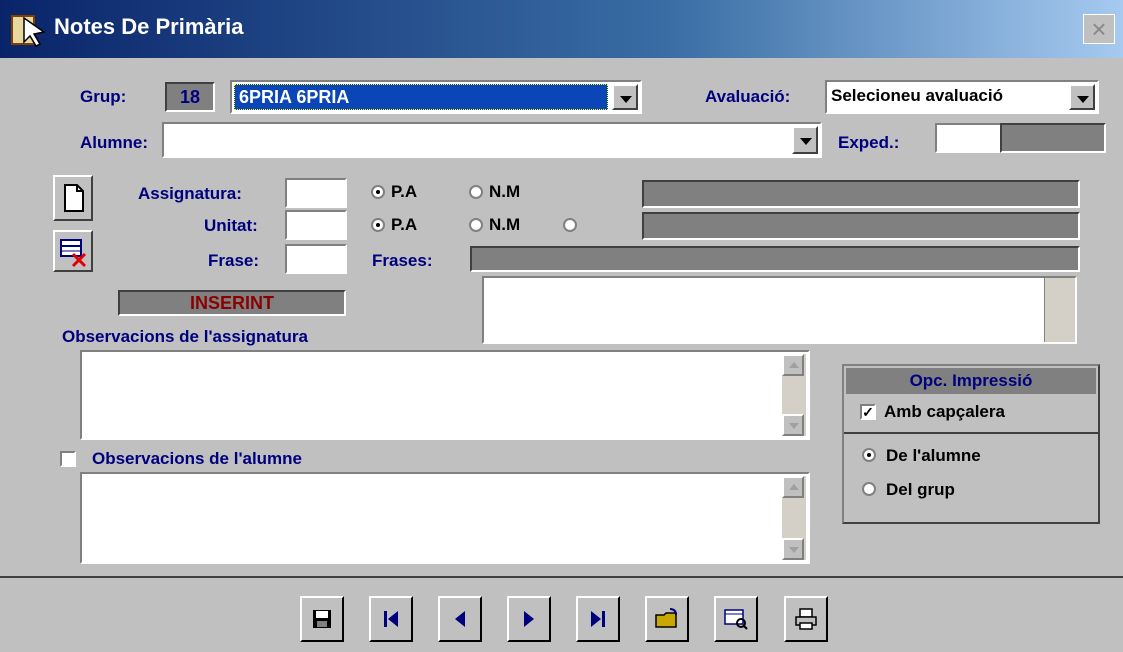  I want to click on obs-alumne-scrollbar, so click(794, 518).